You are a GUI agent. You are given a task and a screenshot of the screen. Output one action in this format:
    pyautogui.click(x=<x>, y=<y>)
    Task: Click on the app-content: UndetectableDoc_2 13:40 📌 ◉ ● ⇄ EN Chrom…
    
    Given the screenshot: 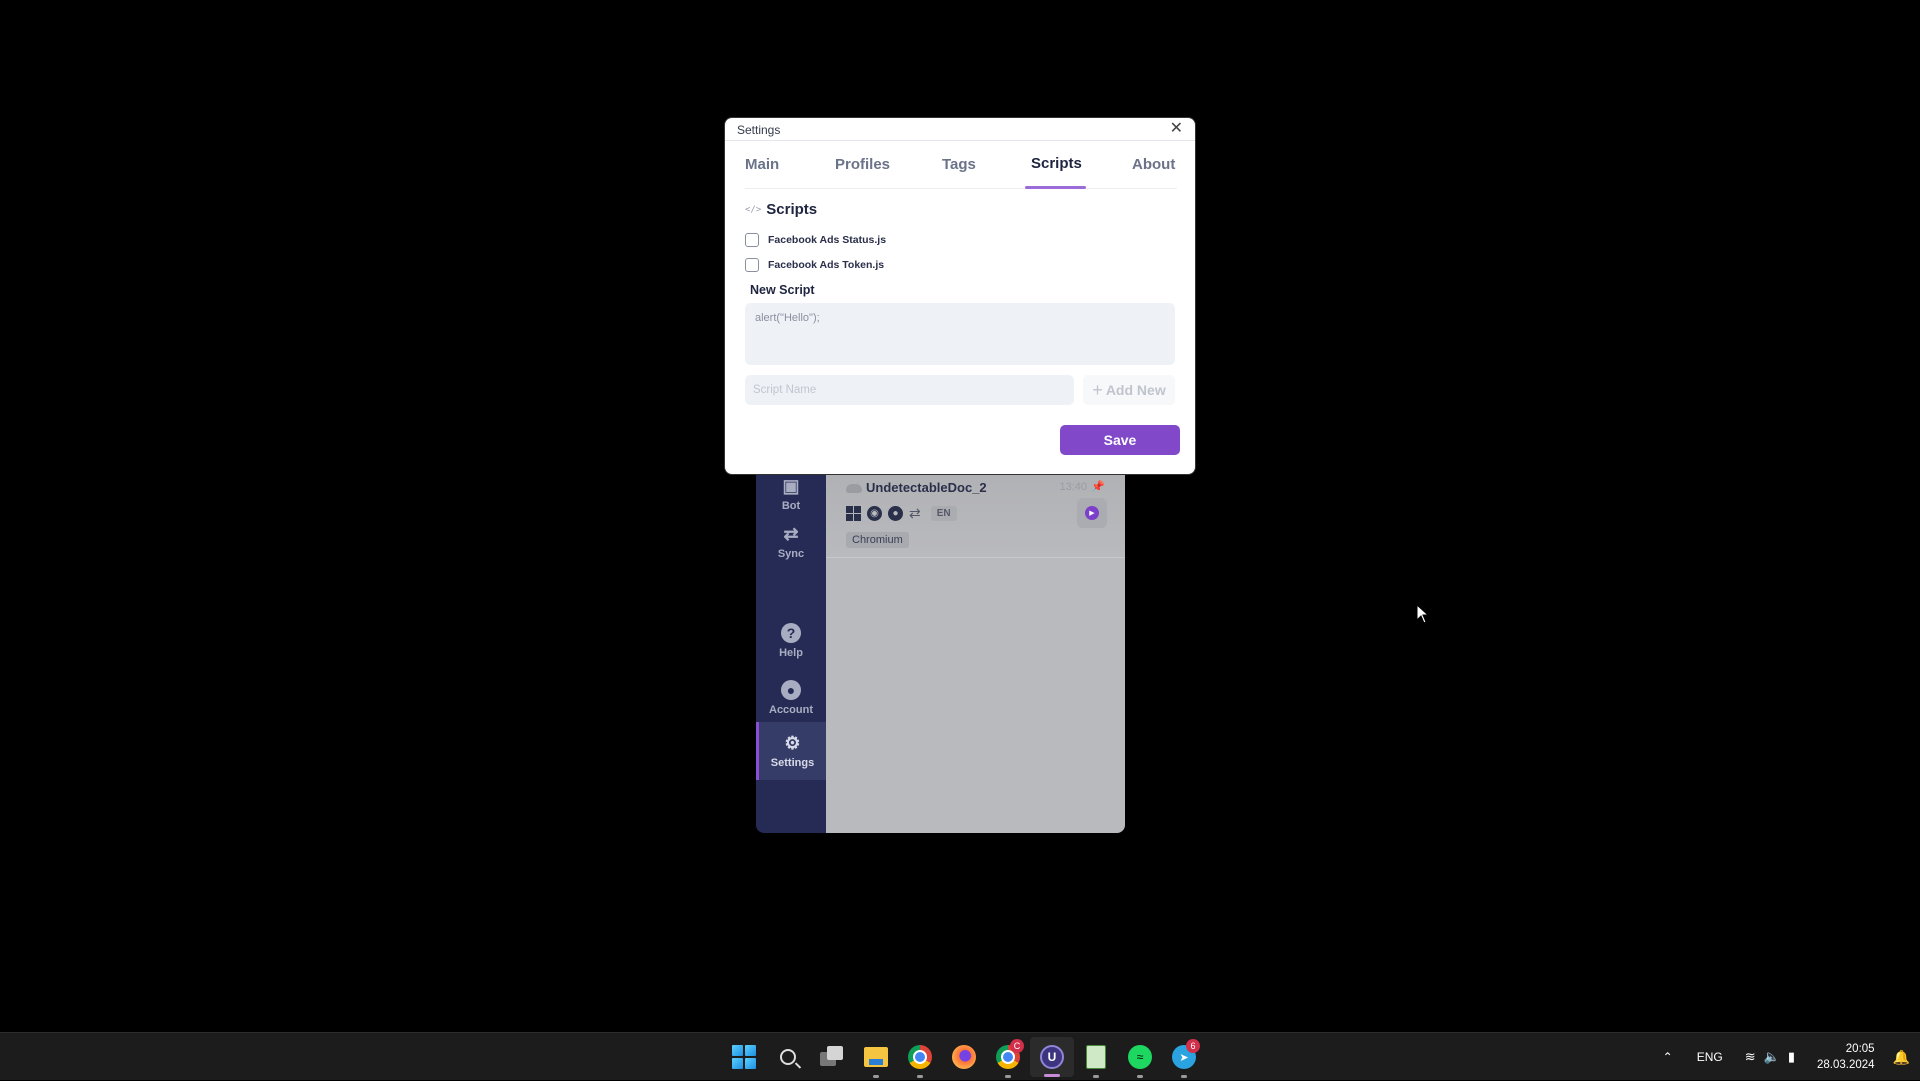 What is the action you would take?
    pyautogui.click(x=975, y=651)
    